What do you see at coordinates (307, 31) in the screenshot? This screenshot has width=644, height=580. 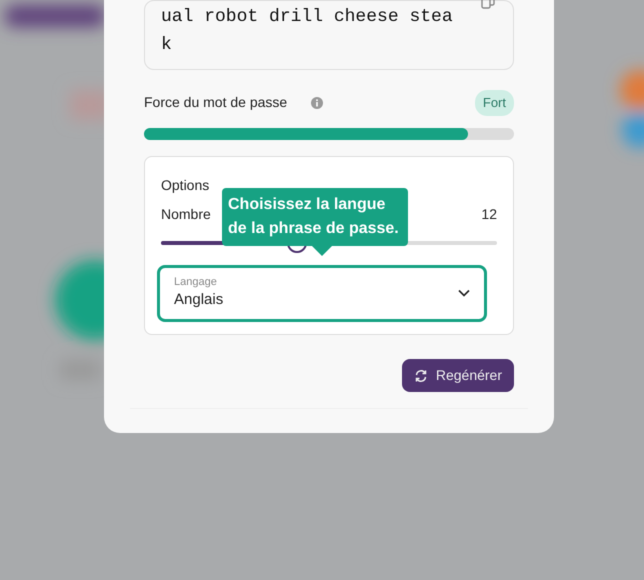 I see `passphrase-text: ual robot drill cheese steak` at bounding box center [307, 31].